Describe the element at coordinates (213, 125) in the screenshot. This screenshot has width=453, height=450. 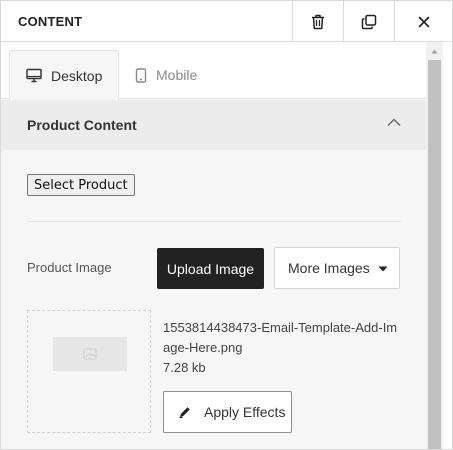
I see `product-content-section-header: Product Content` at that location.